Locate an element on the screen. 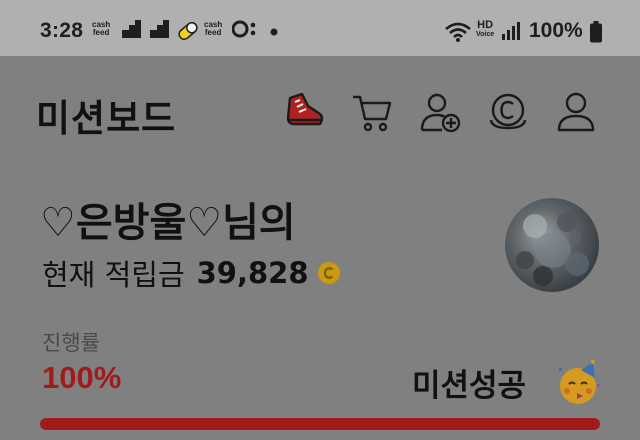 The height and width of the screenshot is (440, 640). steps-notification-icon is located at coordinates (131, 29).